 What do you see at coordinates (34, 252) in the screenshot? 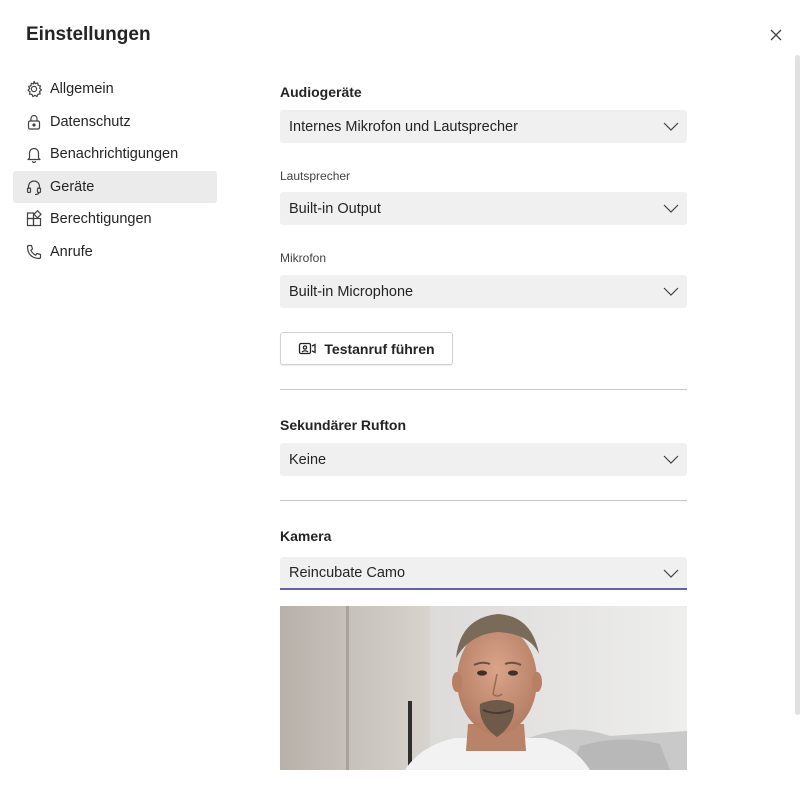
I see `phone-icon` at bounding box center [34, 252].